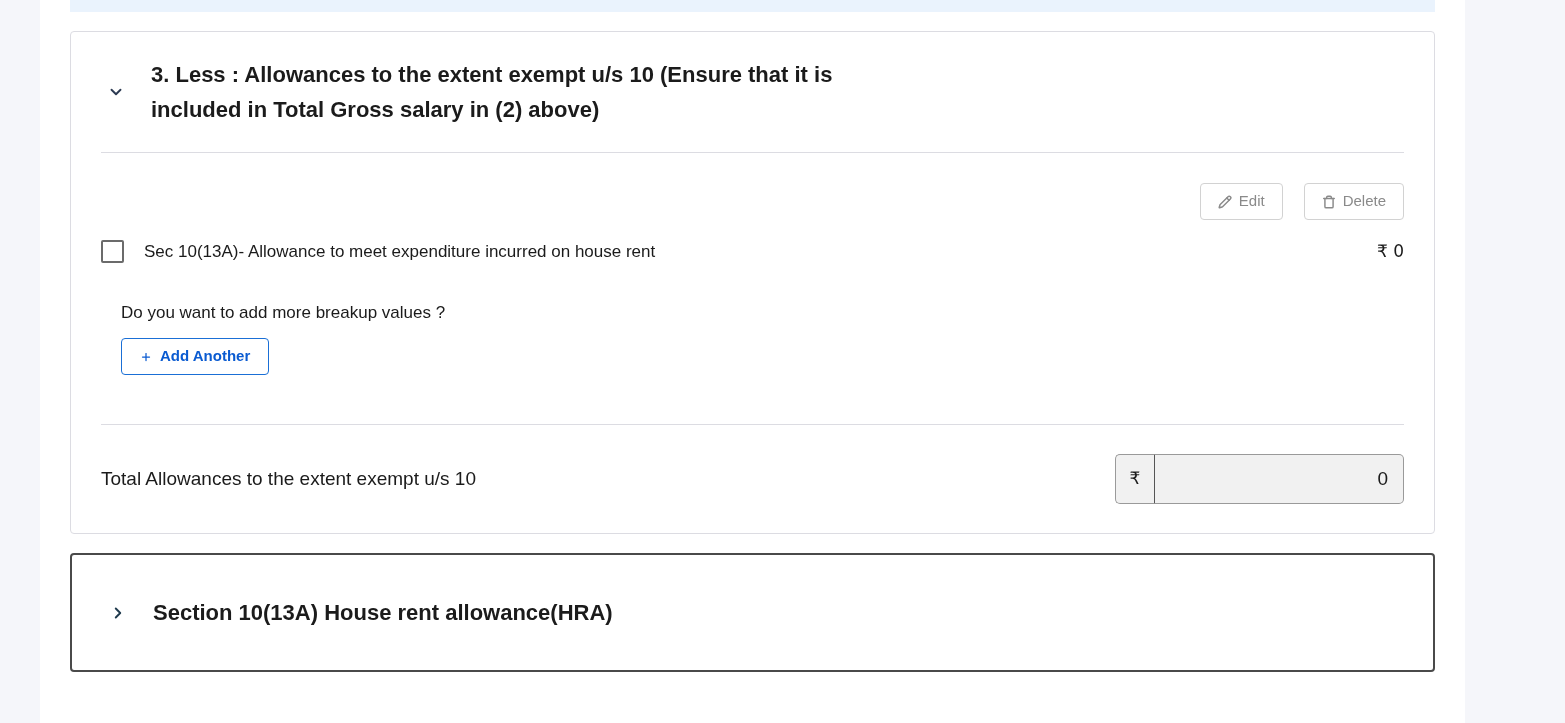 Image resolution: width=1565 pixels, height=723 pixels. I want to click on plus-icon, so click(146, 356).